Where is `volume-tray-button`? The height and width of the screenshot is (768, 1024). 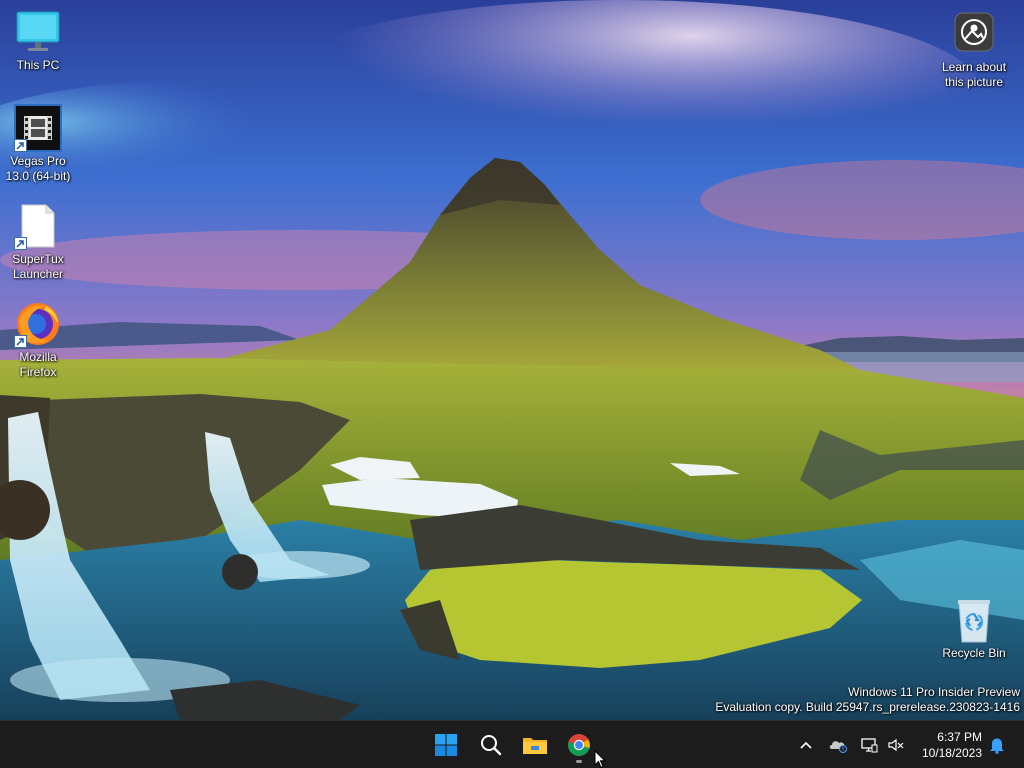
volume-tray-button is located at coordinates (896, 745).